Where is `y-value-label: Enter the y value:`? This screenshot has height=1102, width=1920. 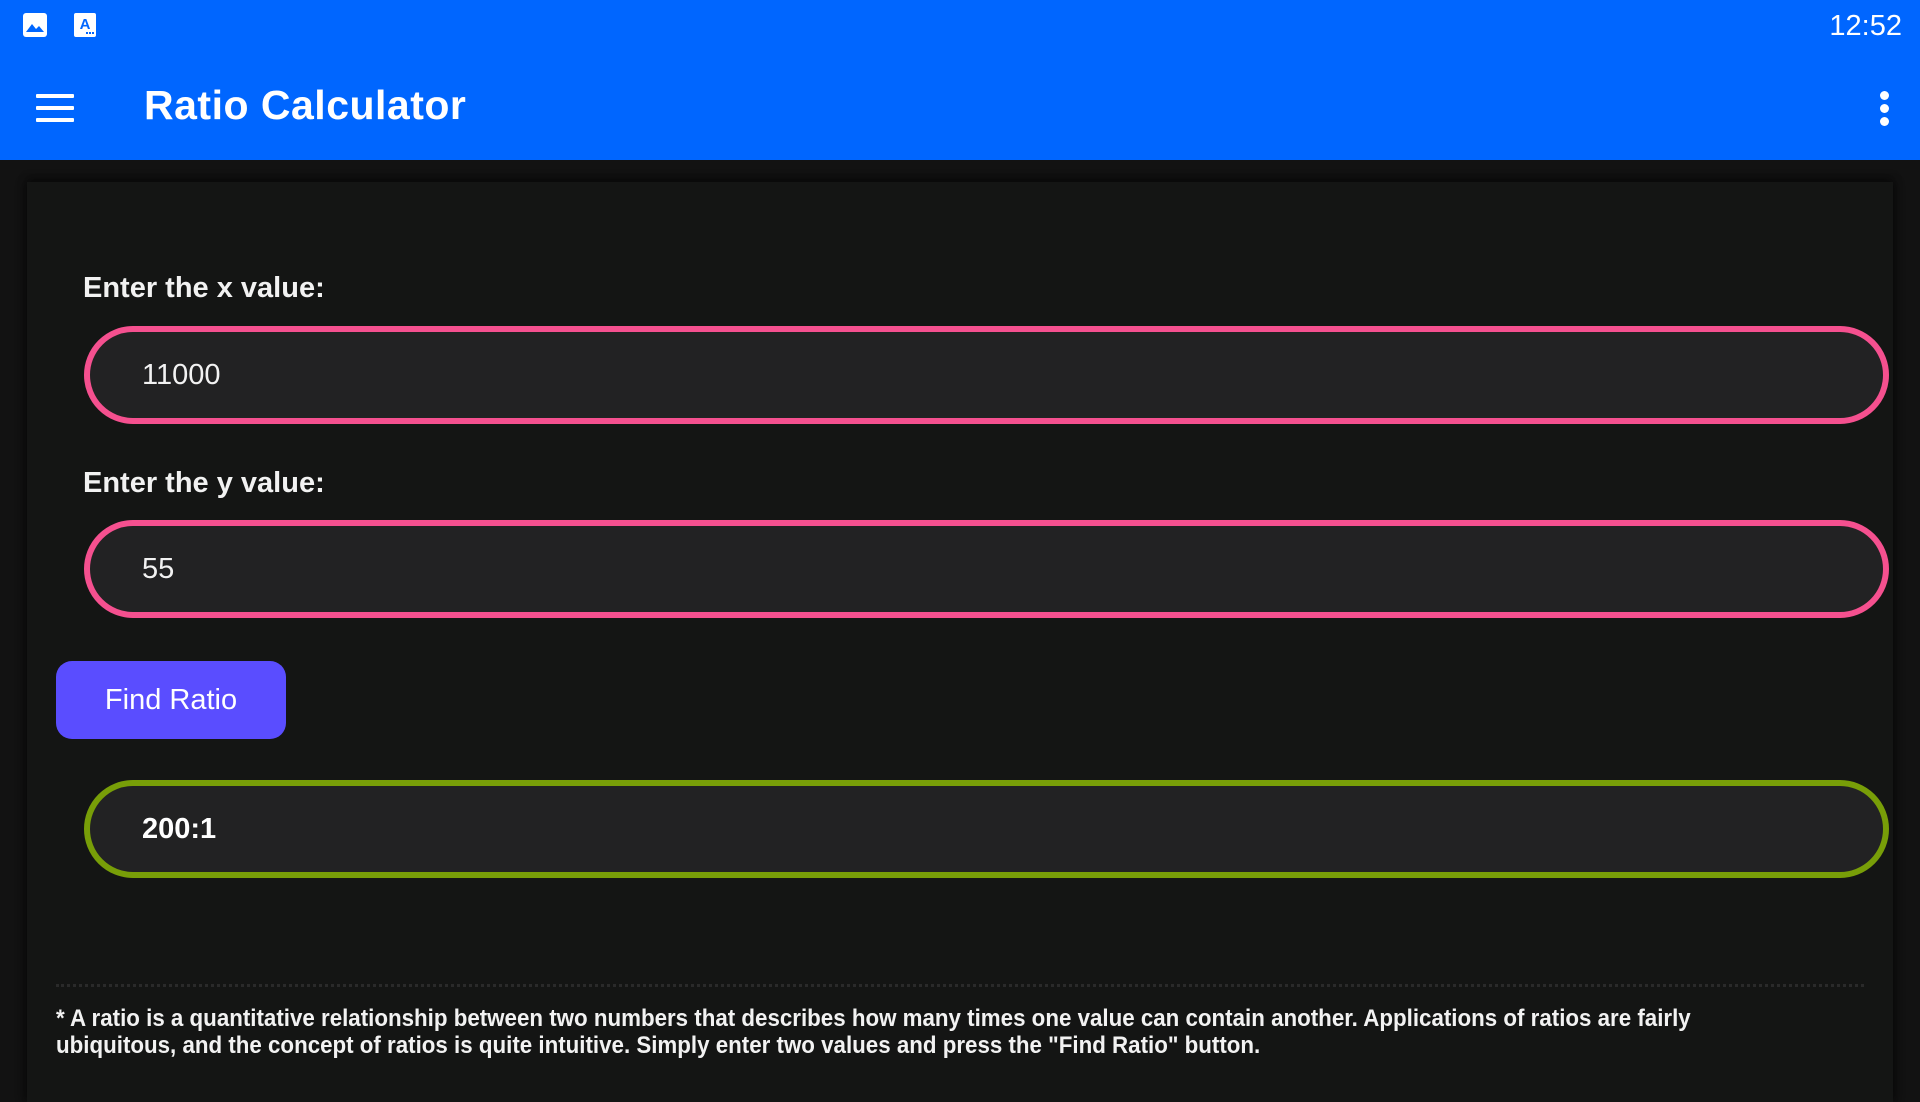
y-value-label: Enter the y value: is located at coordinates (204, 483).